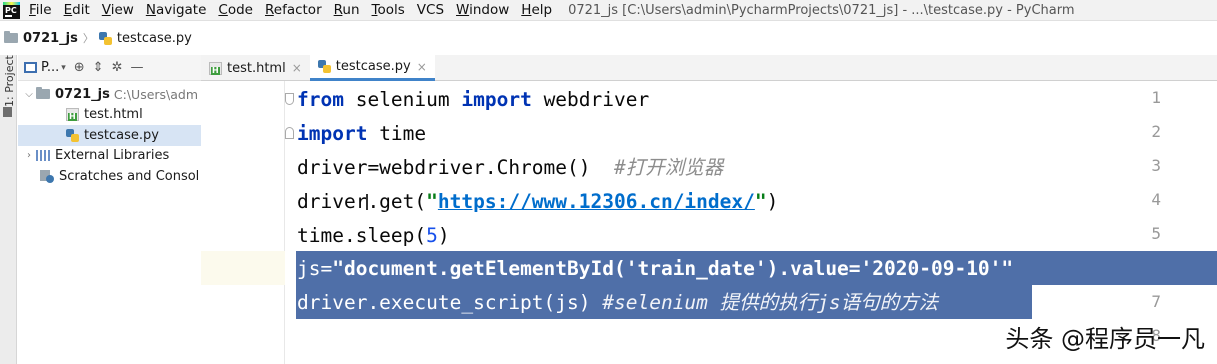  Describe the element at coordinates (402, 99) in the screenshot. I see `code-text: selenium` at that location.